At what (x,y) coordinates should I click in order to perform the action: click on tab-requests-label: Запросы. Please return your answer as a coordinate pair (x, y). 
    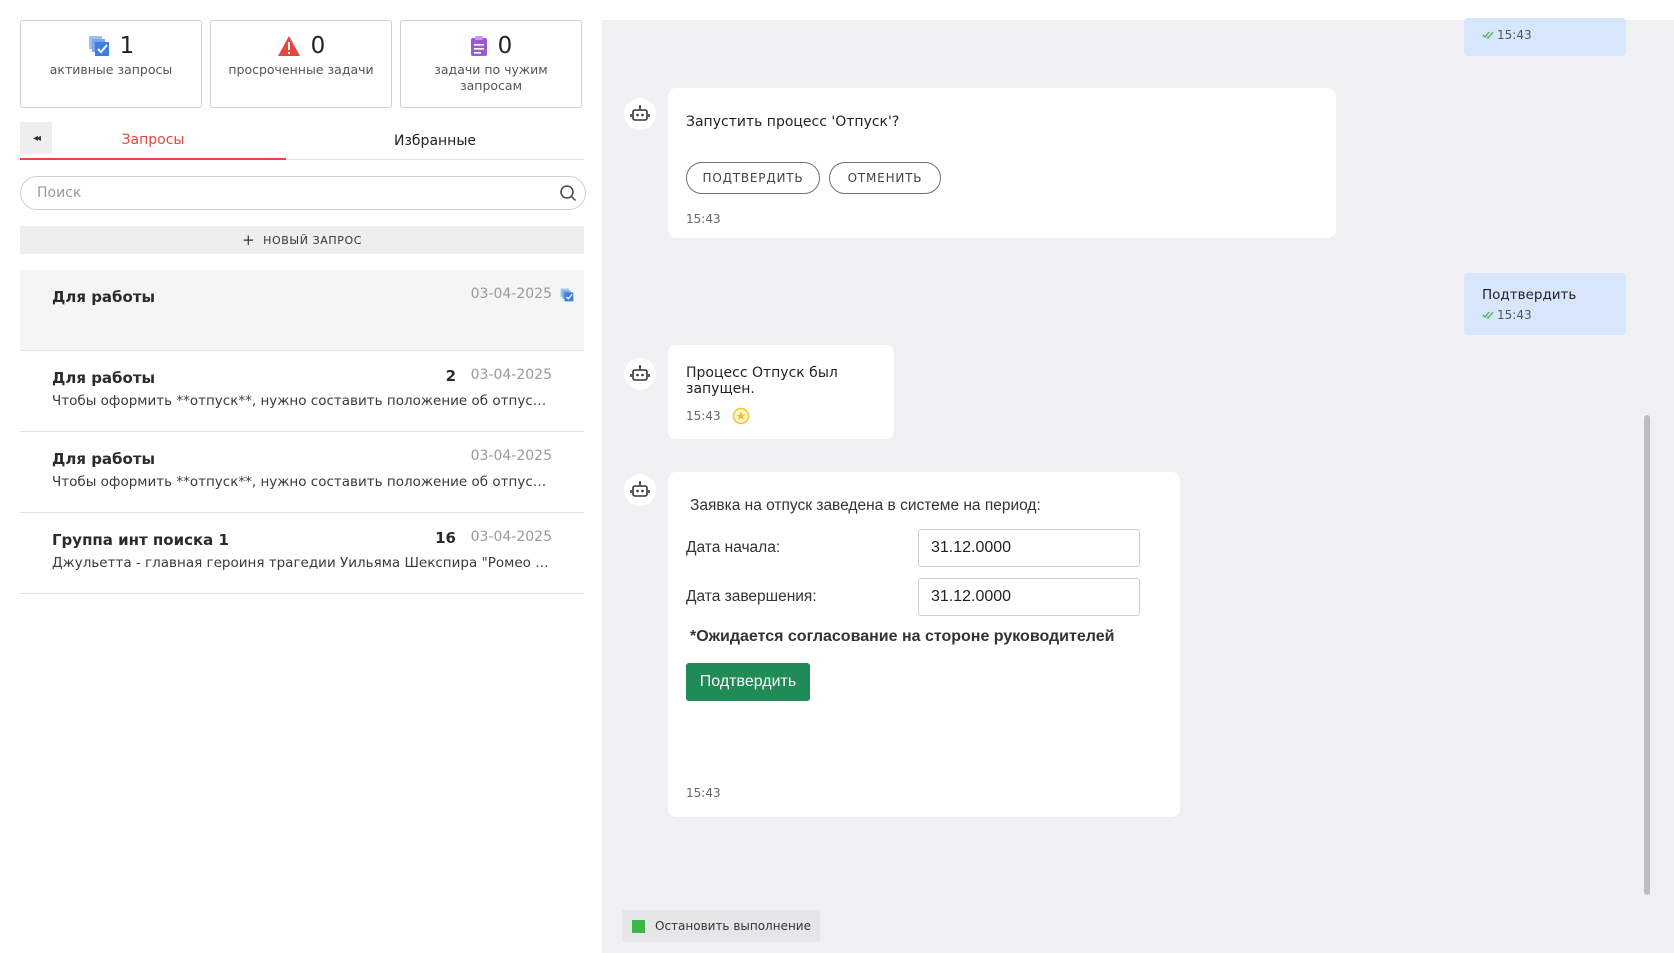
    Looking at the image, I should click on (153, 140).